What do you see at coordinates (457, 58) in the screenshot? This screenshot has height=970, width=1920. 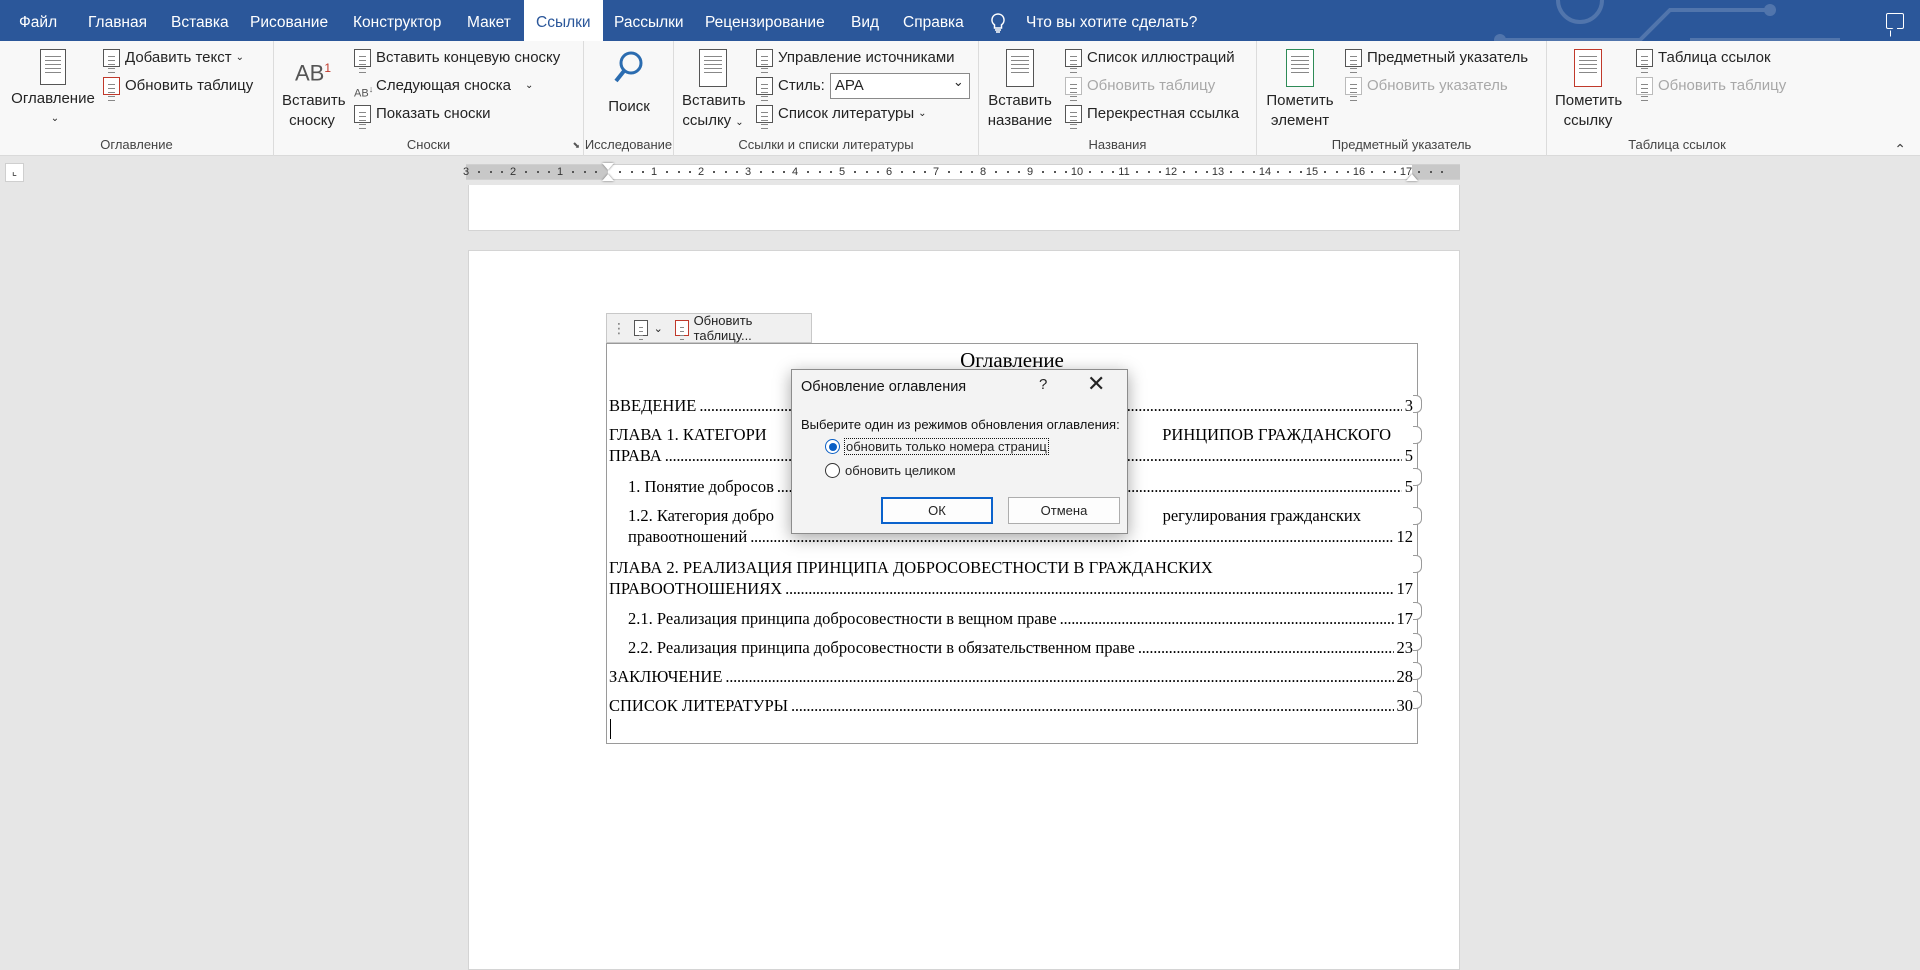 I see `insert-endnote-button: Вставить концевую сноску` at bounding box center [457, 58].